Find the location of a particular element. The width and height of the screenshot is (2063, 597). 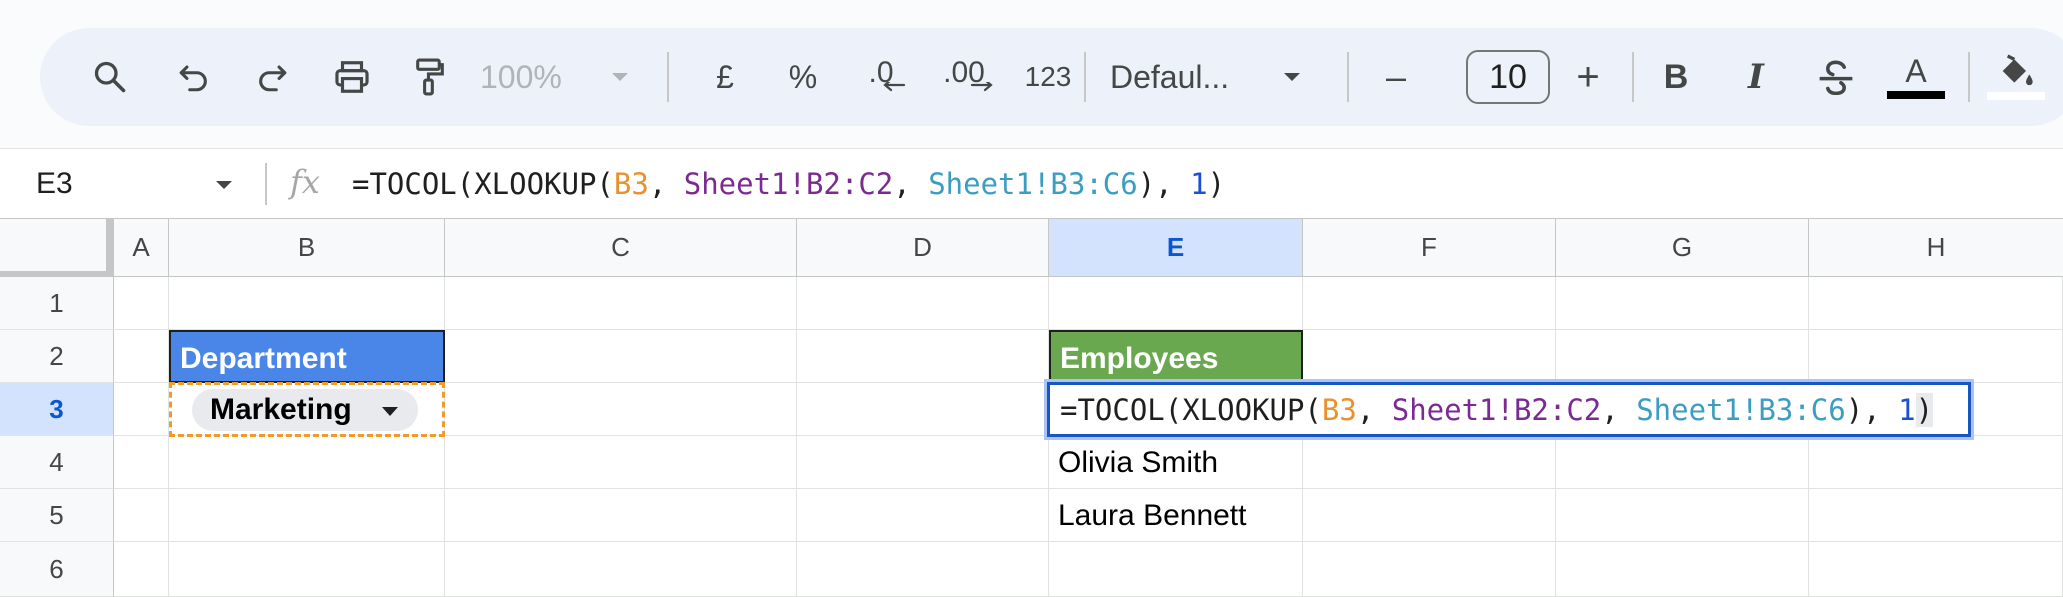

formula-ref-result-range: Sheet1!B3:C6 is located at coordinates (1741, 409).